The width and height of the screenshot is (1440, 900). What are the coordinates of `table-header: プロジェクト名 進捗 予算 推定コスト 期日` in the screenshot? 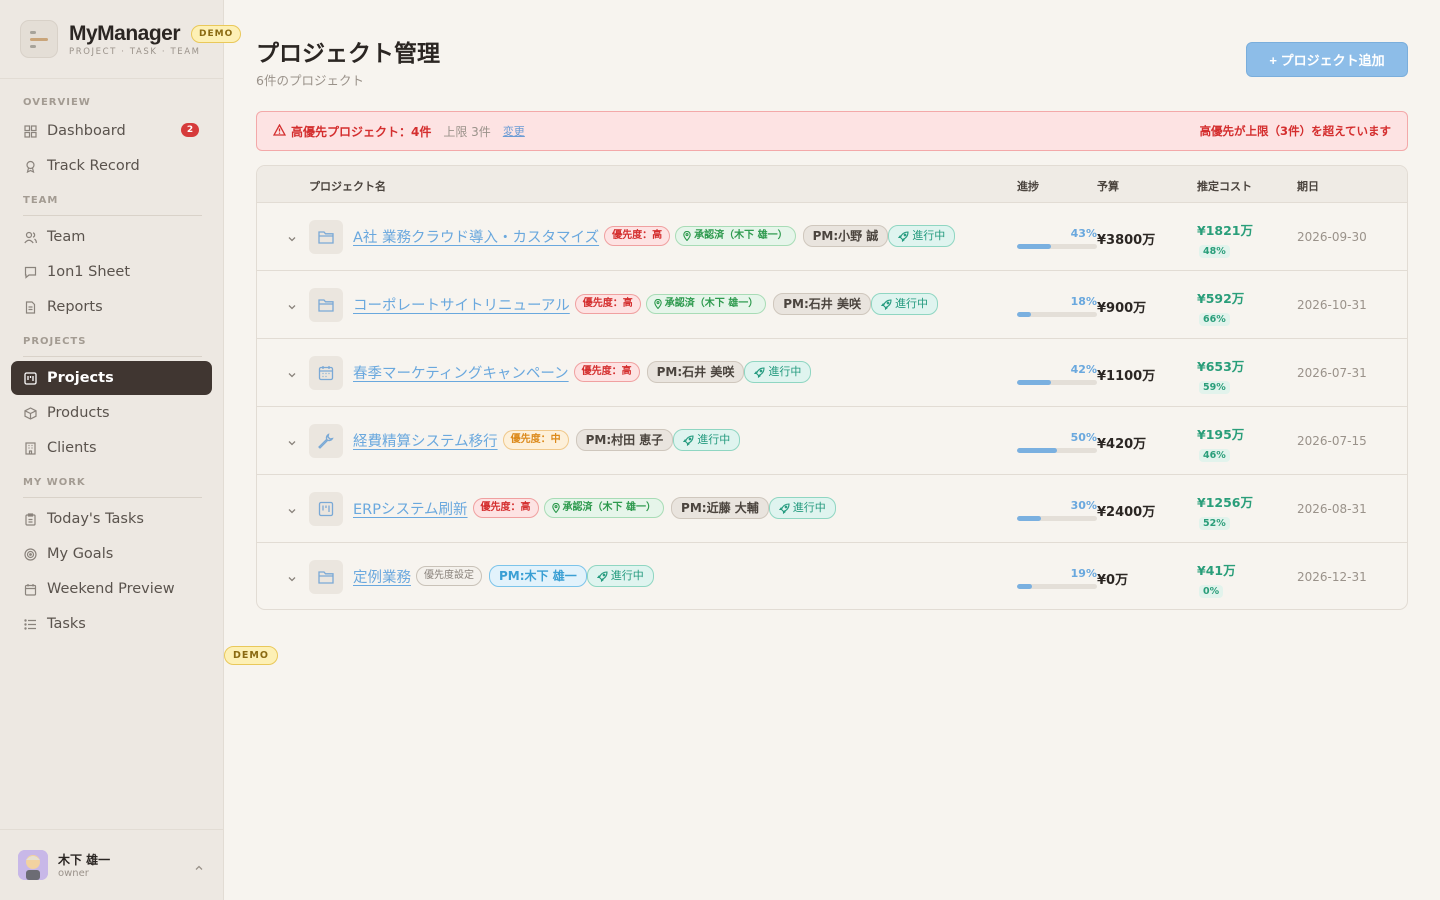 It's located at (832, 184).